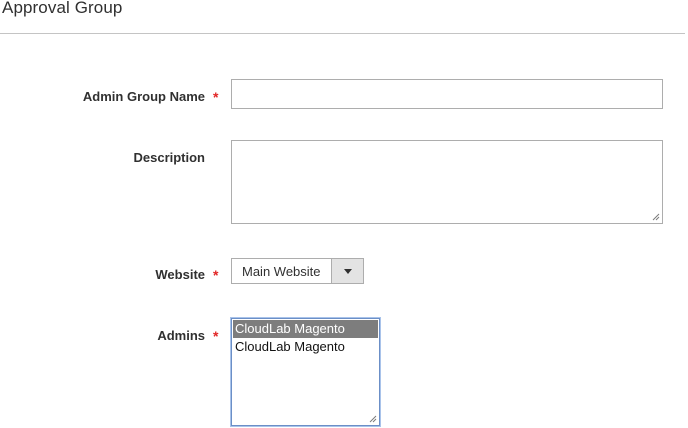 This screenshot has height=428, width=688. I want to click on website-select-toggle, so click(347, 271).